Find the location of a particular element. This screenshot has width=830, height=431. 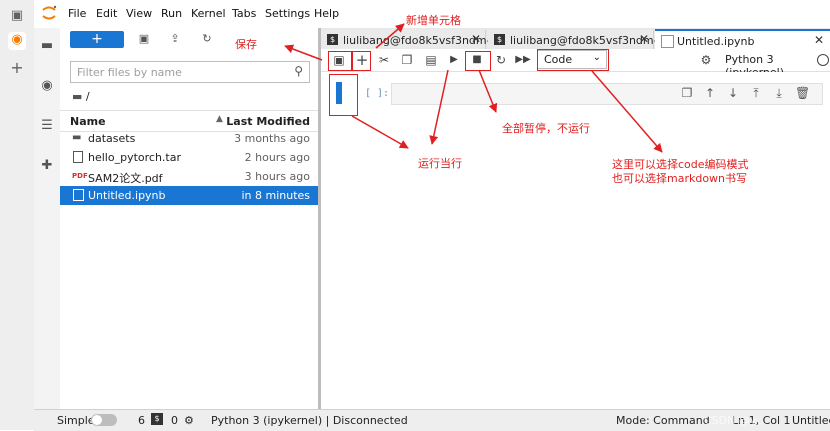

file-modified: 2 hours ago is located at coordinates (277, 157).